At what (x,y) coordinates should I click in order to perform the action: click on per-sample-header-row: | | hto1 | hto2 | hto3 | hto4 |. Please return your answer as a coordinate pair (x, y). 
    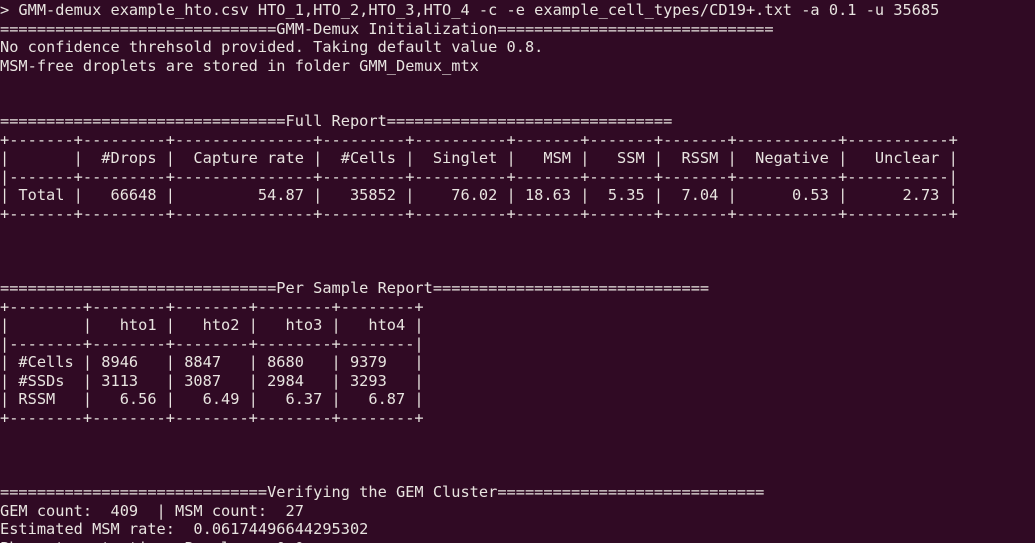
    Looking at the image, I should click on (212, 325).